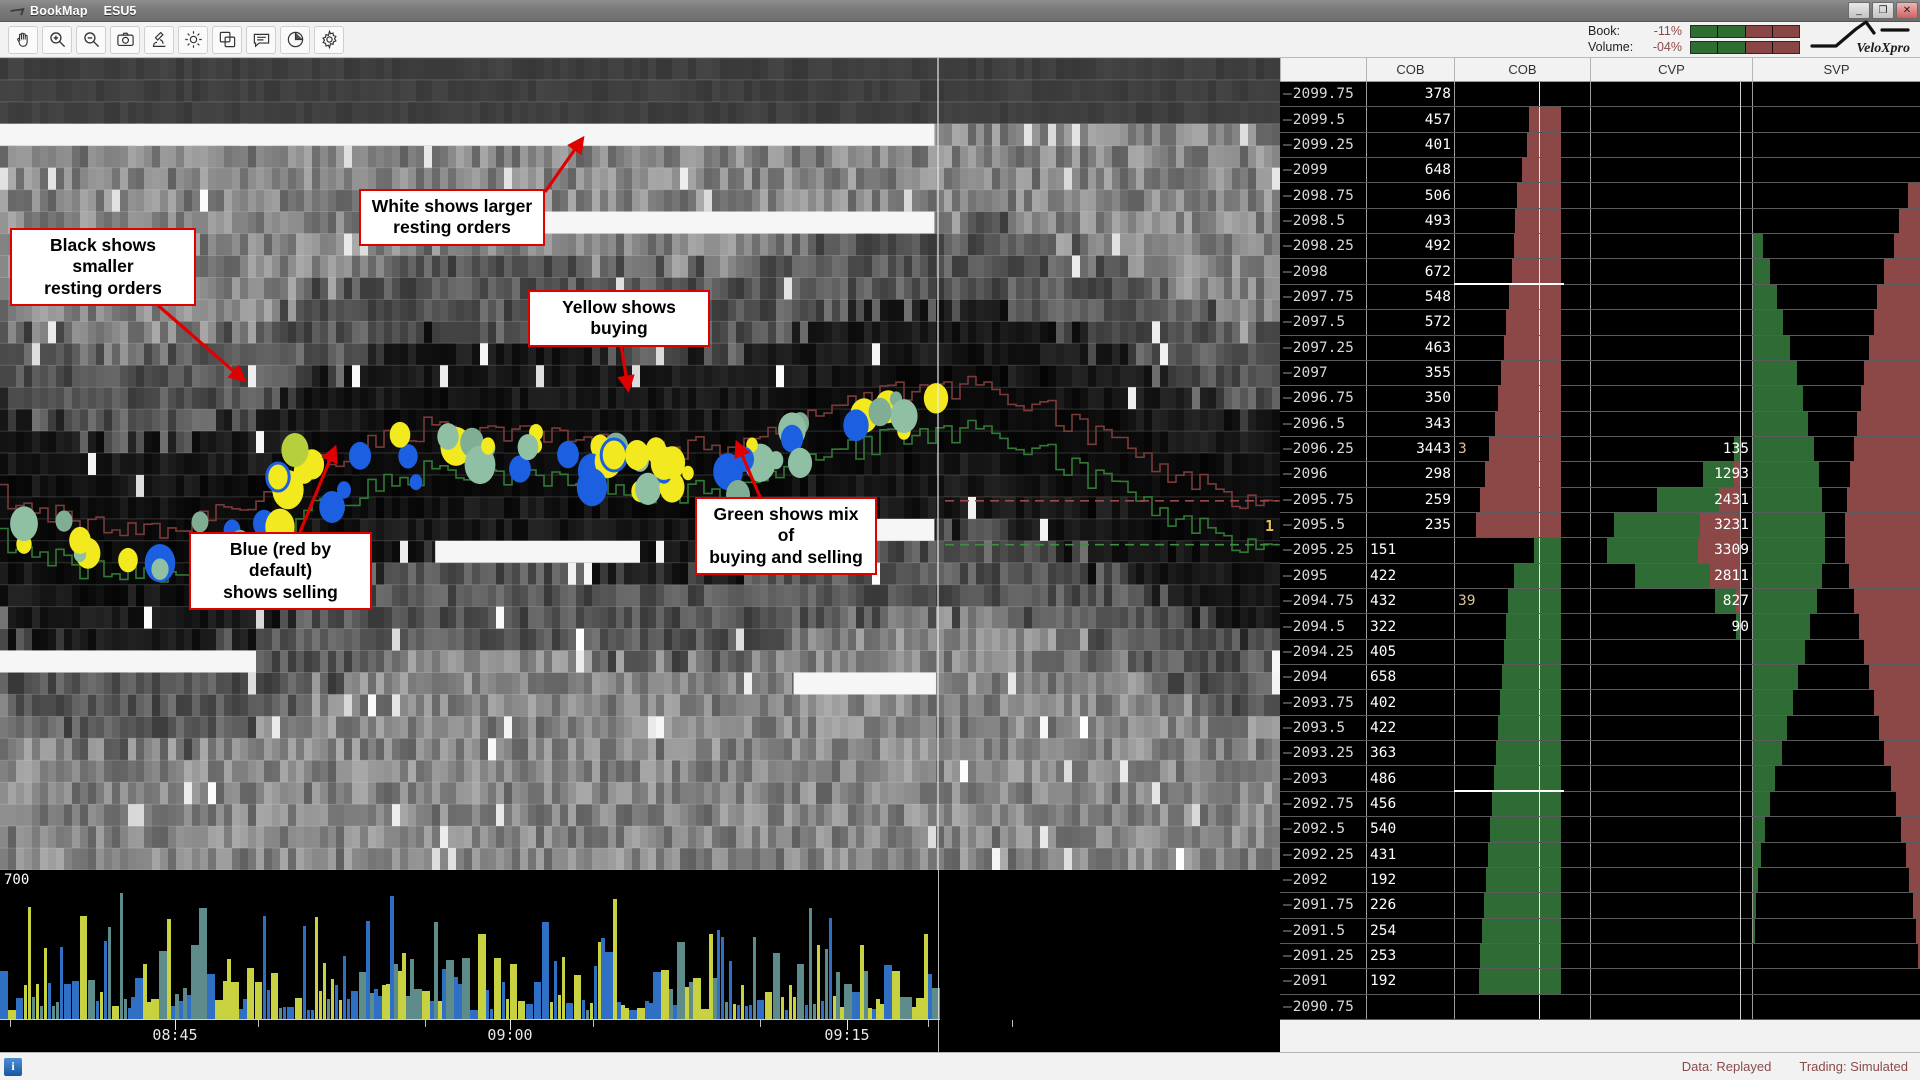 This screenshot has width=1920, height=1080. I want to click on ladder-row: –2097.75 548, so click(1600, 297).